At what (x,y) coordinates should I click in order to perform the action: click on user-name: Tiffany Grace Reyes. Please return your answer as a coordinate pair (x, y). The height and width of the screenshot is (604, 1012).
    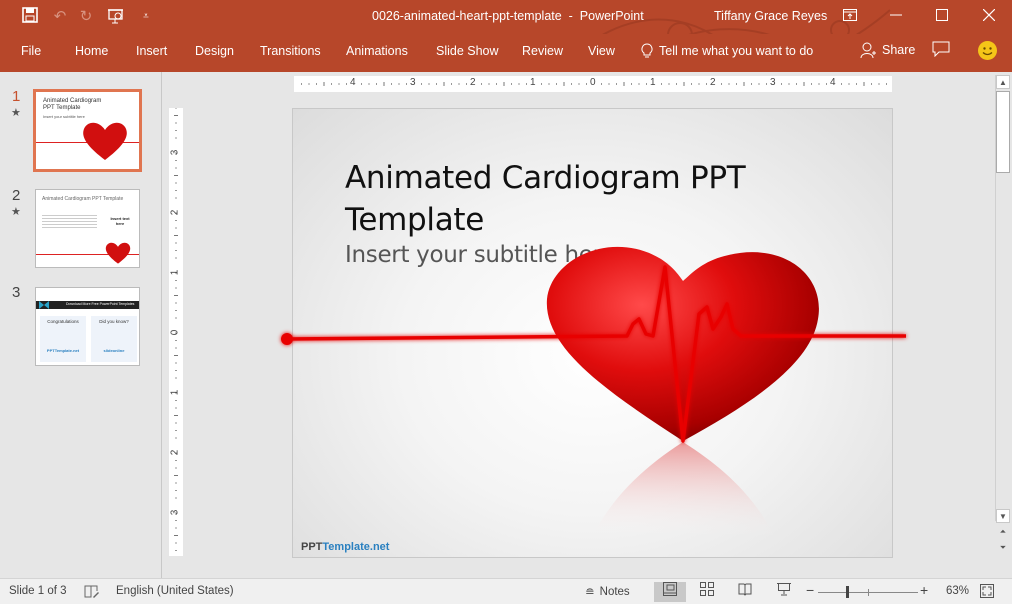
    Looking at the image, I should click on (770, 16).